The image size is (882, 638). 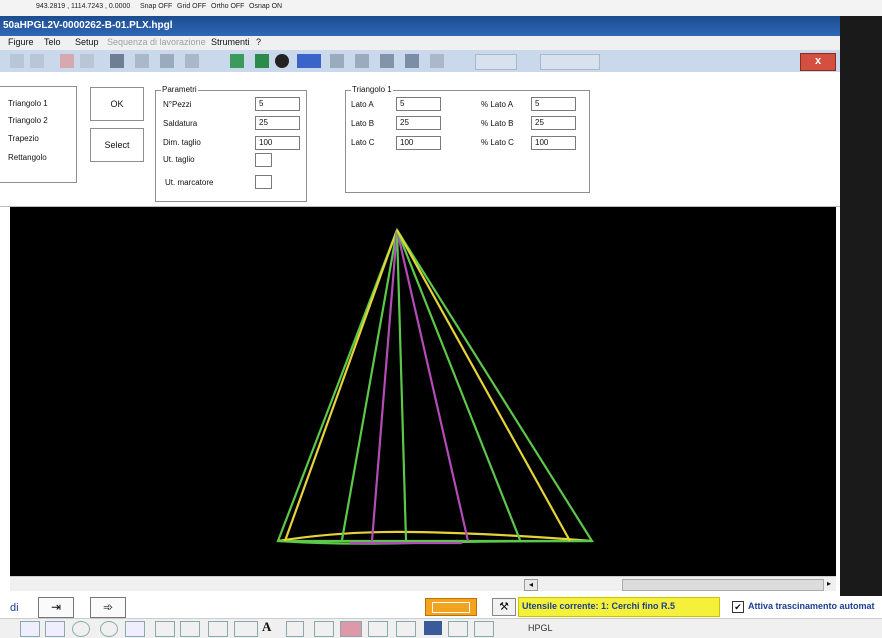 I want to click on figure-item-triangolo-1: Triangolo 1, so click(x=28, y=103).